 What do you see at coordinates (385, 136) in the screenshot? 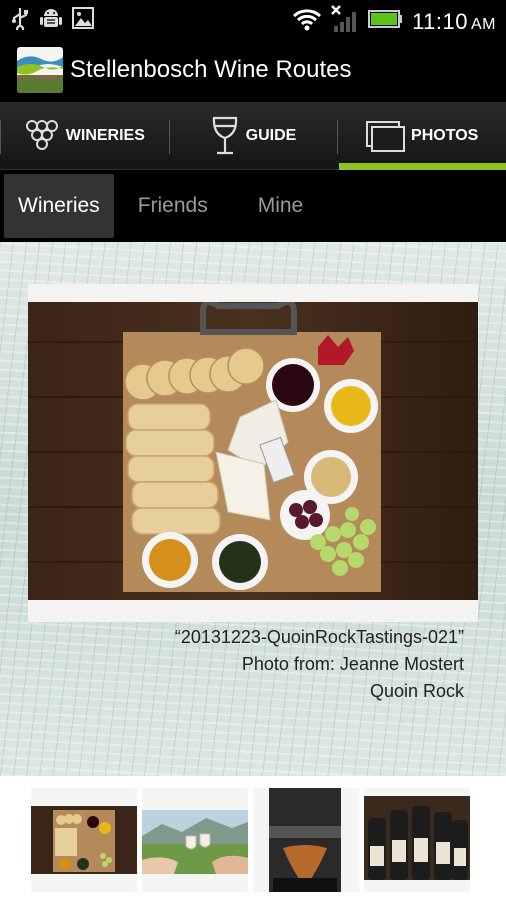
I see `photos-icon` at bounding box center [385, 136].